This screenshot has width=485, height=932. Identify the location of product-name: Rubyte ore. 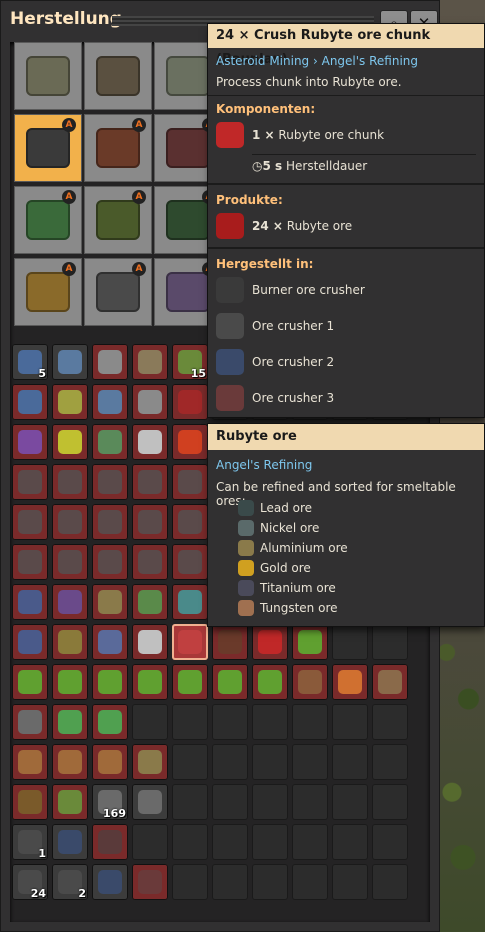
(319, 226).